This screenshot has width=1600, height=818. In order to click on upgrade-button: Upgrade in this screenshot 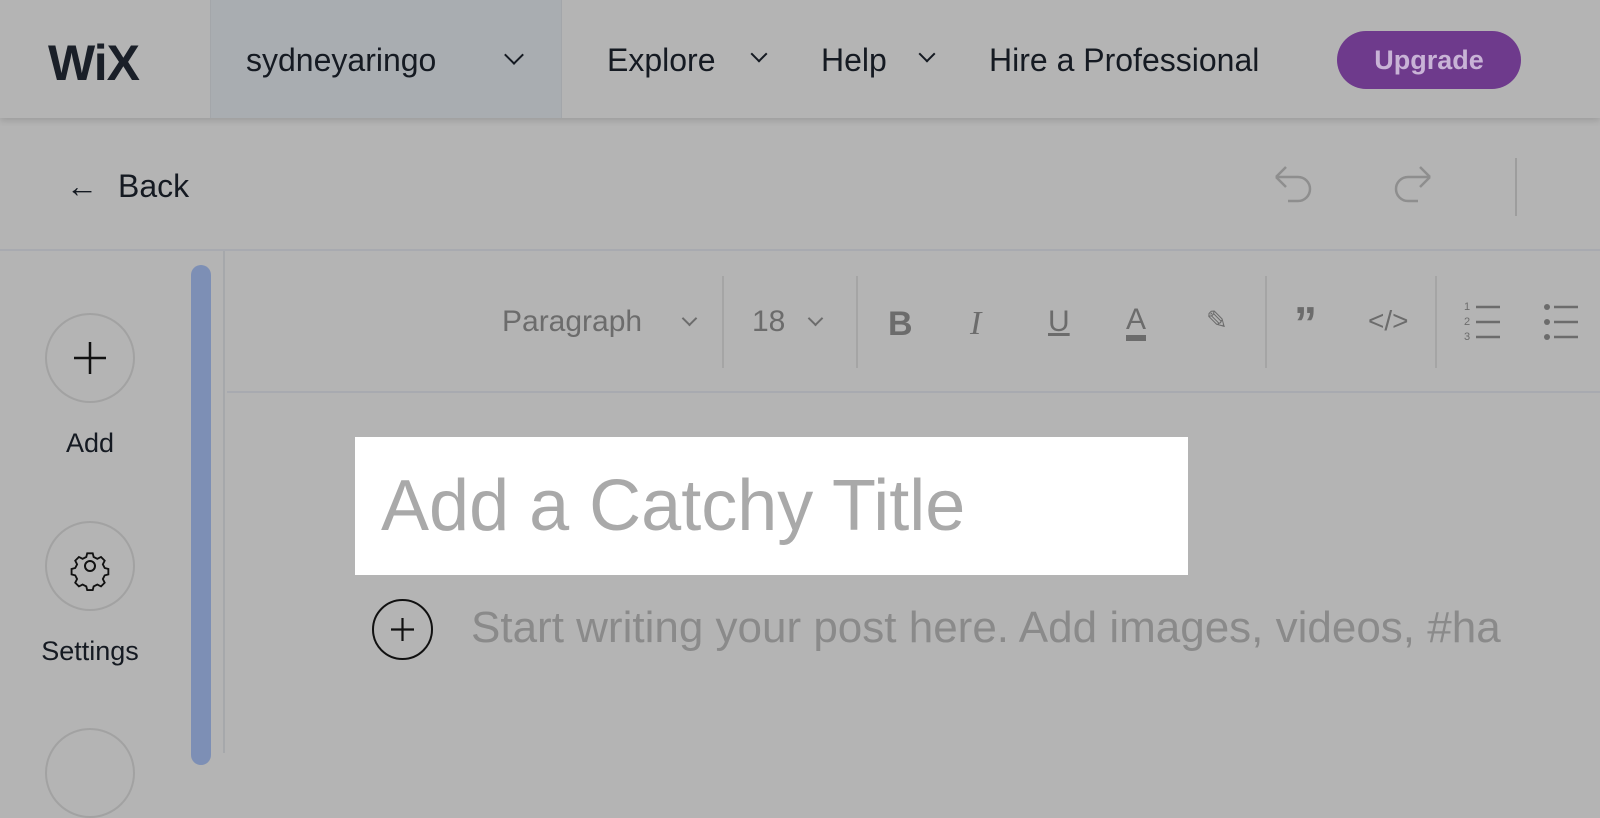, I will do `click(1429, 60)`.